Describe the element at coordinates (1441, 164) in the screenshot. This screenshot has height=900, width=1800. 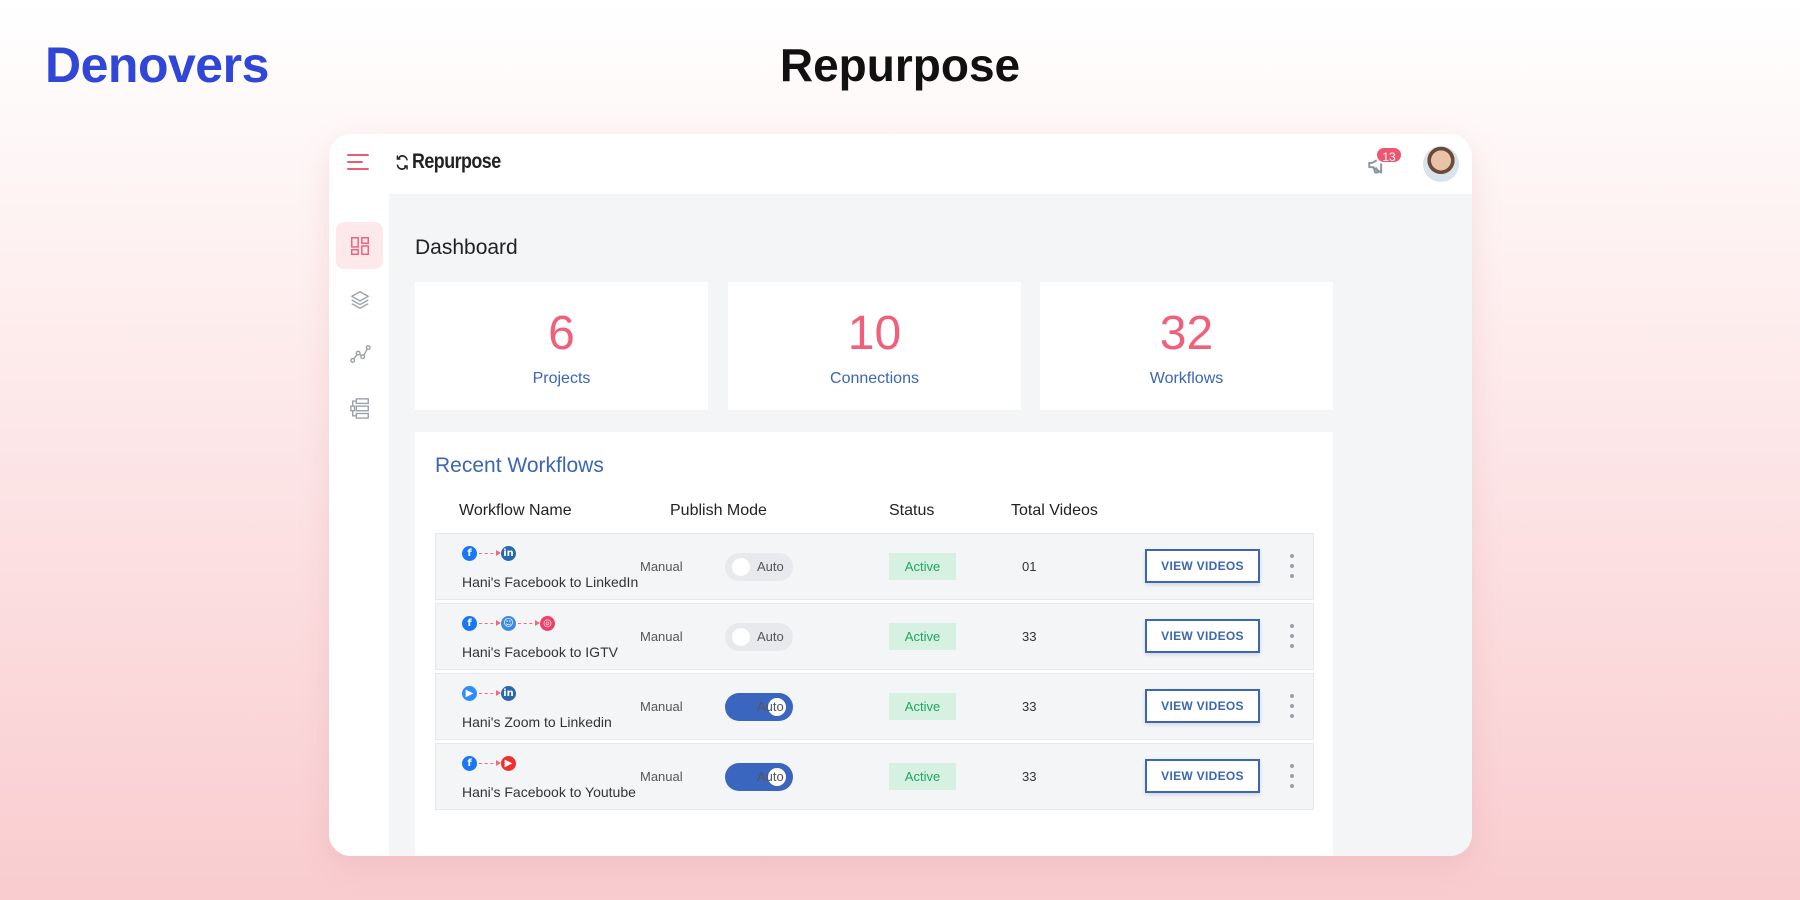
I see `user-avatar` at that location.